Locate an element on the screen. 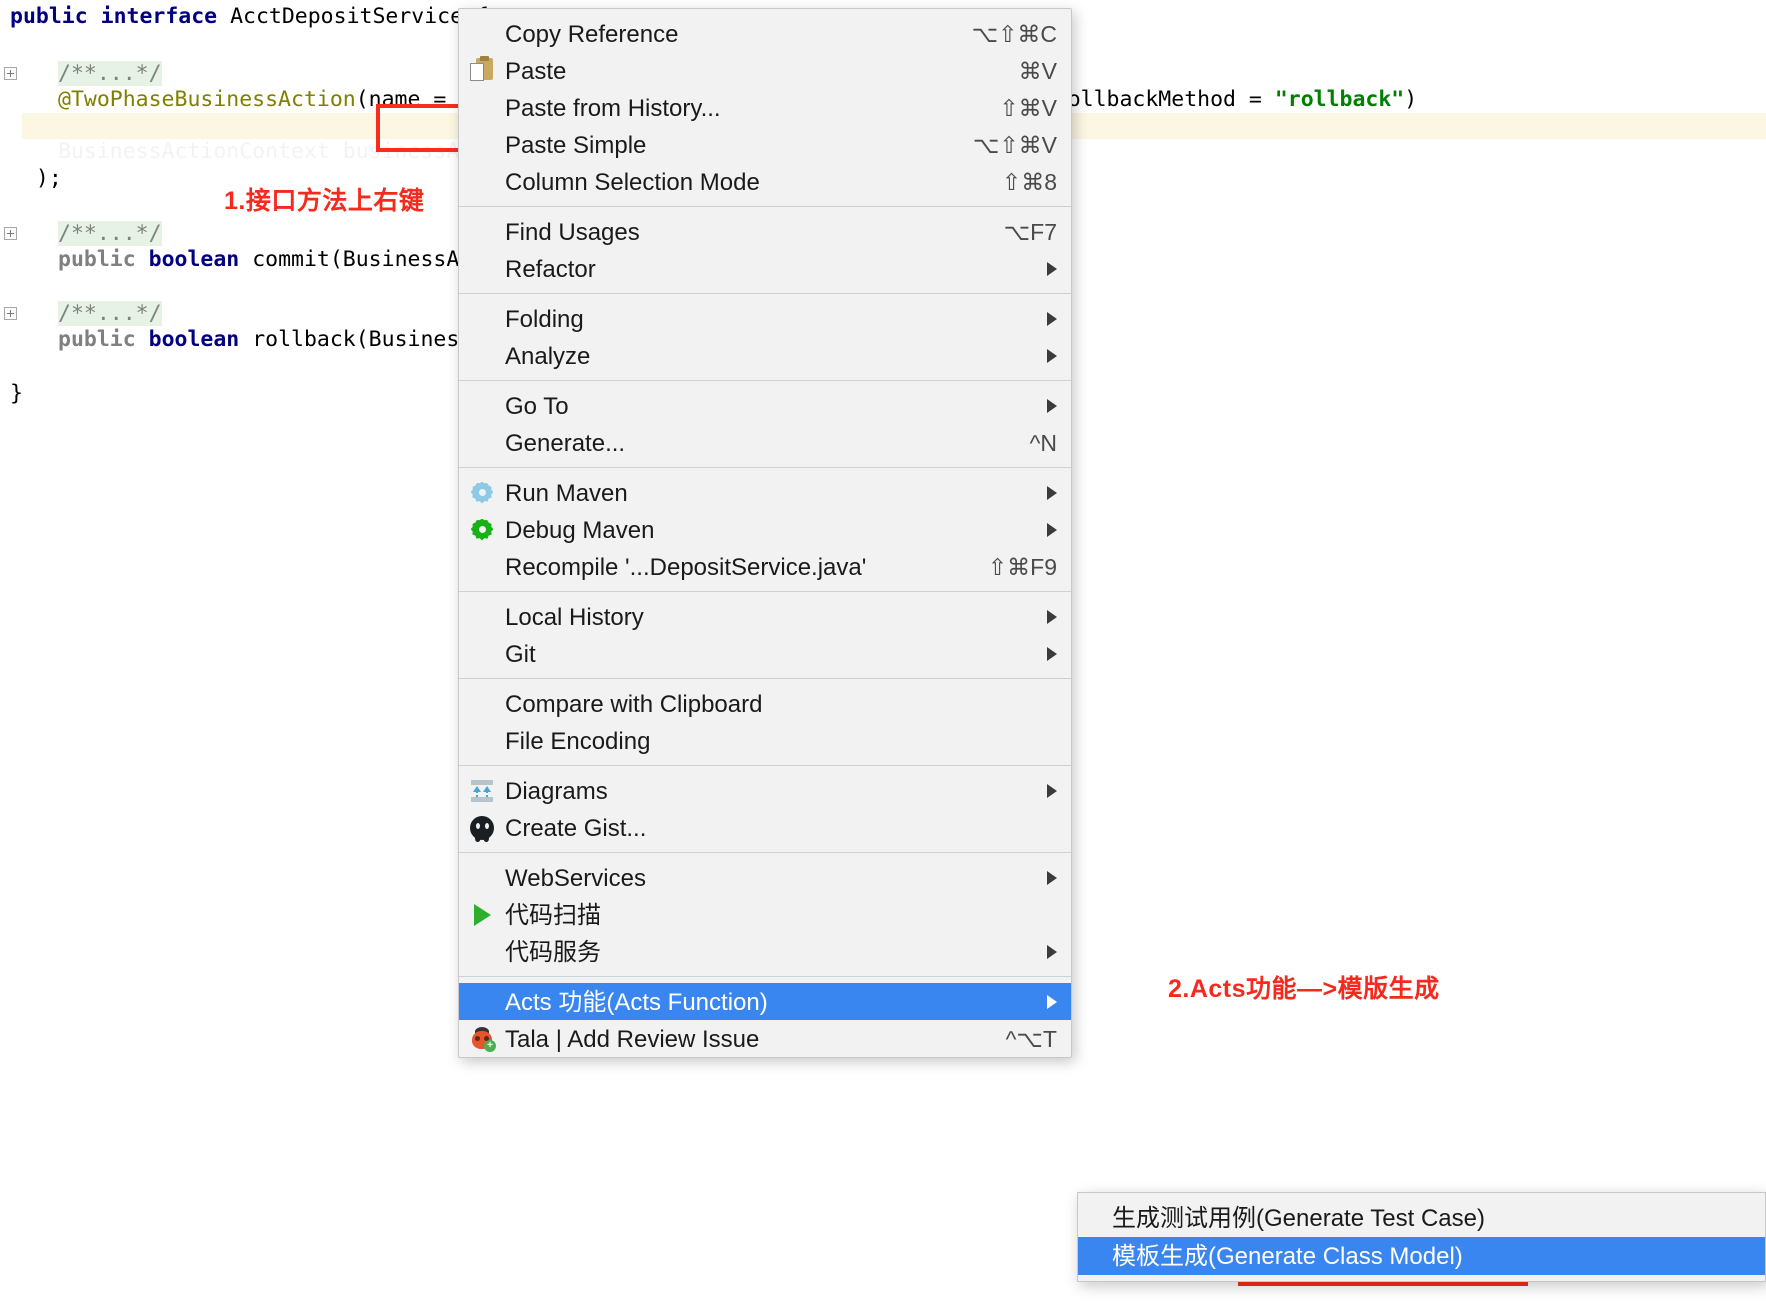 Image resolution: width=1766 pixels, height=1302 pixels. menu-item-file-encoding: File Encoding is located at coordinates (765, 740).